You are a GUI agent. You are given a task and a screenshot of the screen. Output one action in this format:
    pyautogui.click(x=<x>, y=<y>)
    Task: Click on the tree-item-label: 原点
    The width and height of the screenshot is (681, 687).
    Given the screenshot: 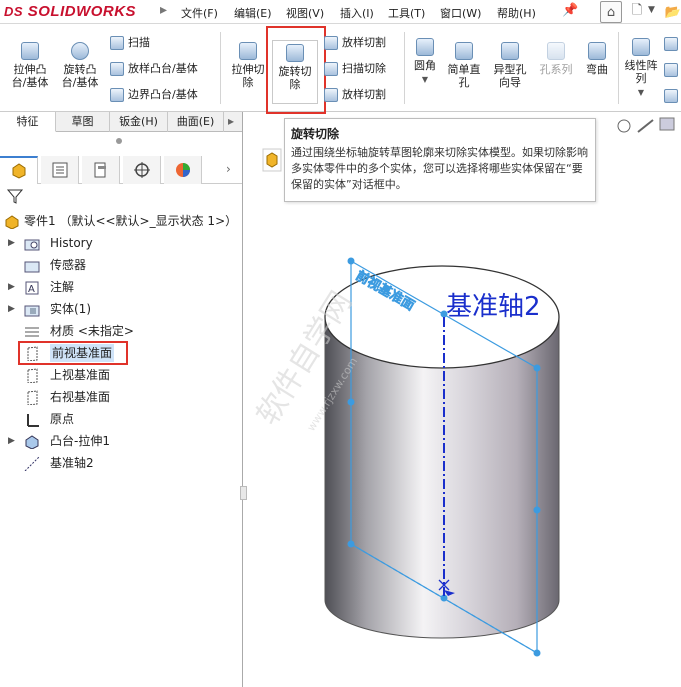 What is the action you would take?
    pyautogui.click(x=62, y=419)
    